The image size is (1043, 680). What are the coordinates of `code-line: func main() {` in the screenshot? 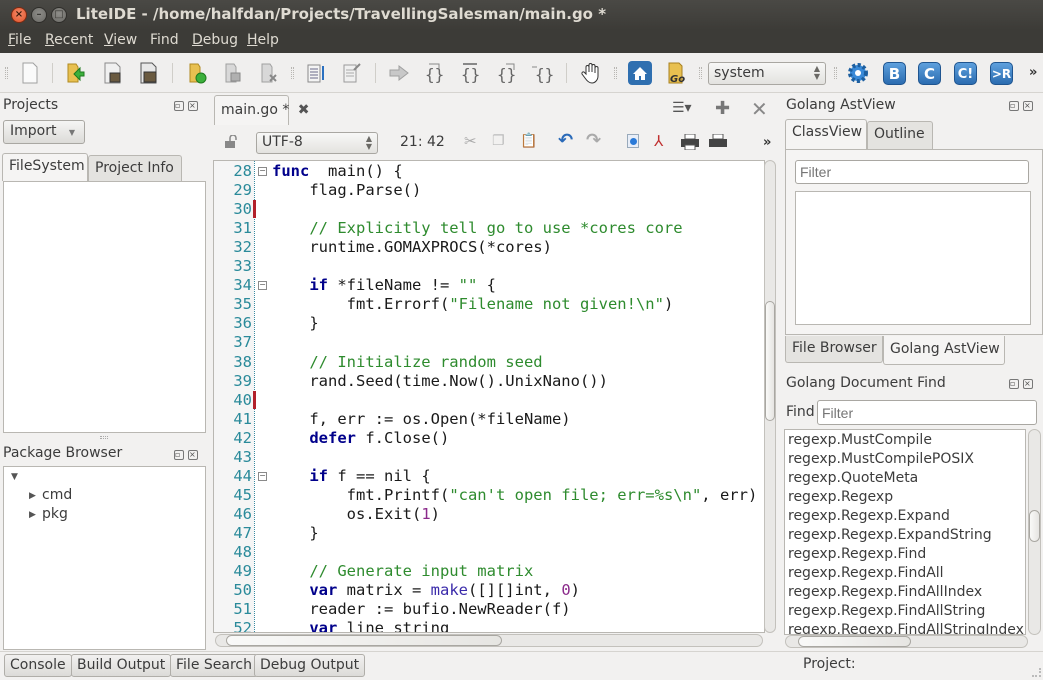 It's located at (337, 171).